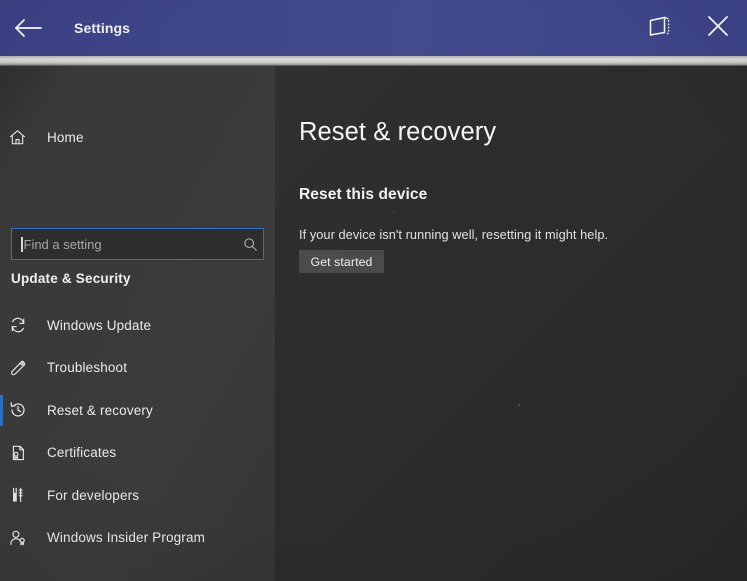 The image size is (747, 581). What do you see at coordinates (137, 453) in the screenshot?
I see `sidebar-item-certificates: Certificates` at bounding box center [137, 453].